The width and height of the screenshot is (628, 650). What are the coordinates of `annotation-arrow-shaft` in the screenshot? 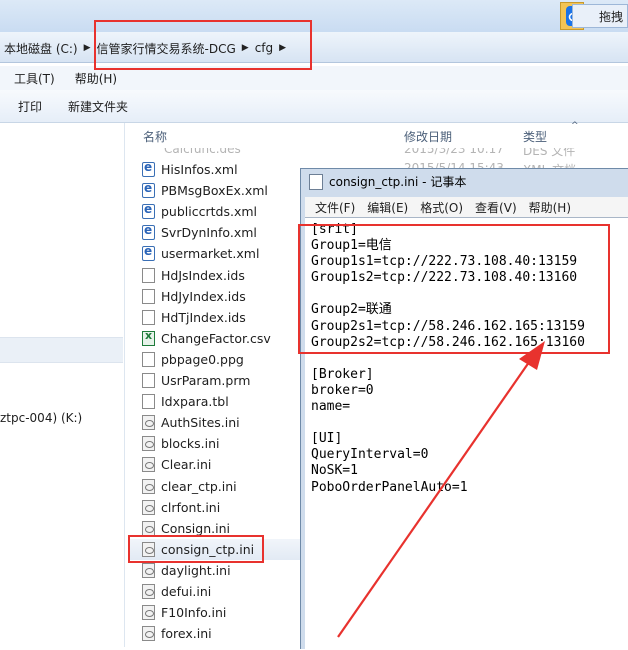 It's located at (436, 496).